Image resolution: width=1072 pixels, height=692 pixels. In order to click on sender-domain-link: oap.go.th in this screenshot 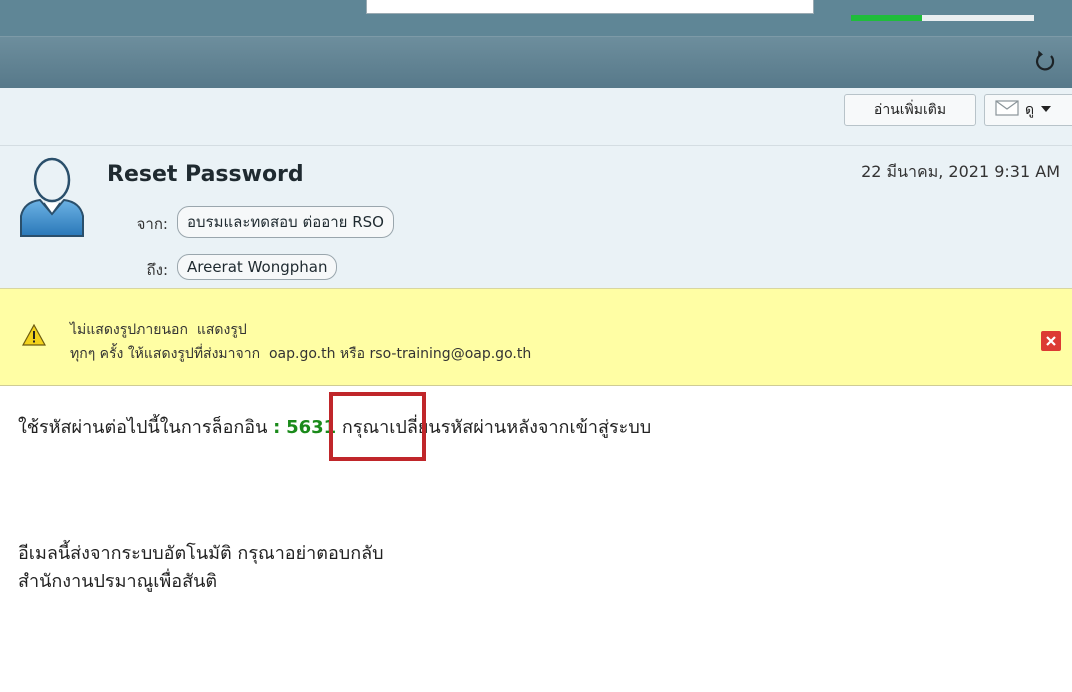, I will do `click(302, 354)`.